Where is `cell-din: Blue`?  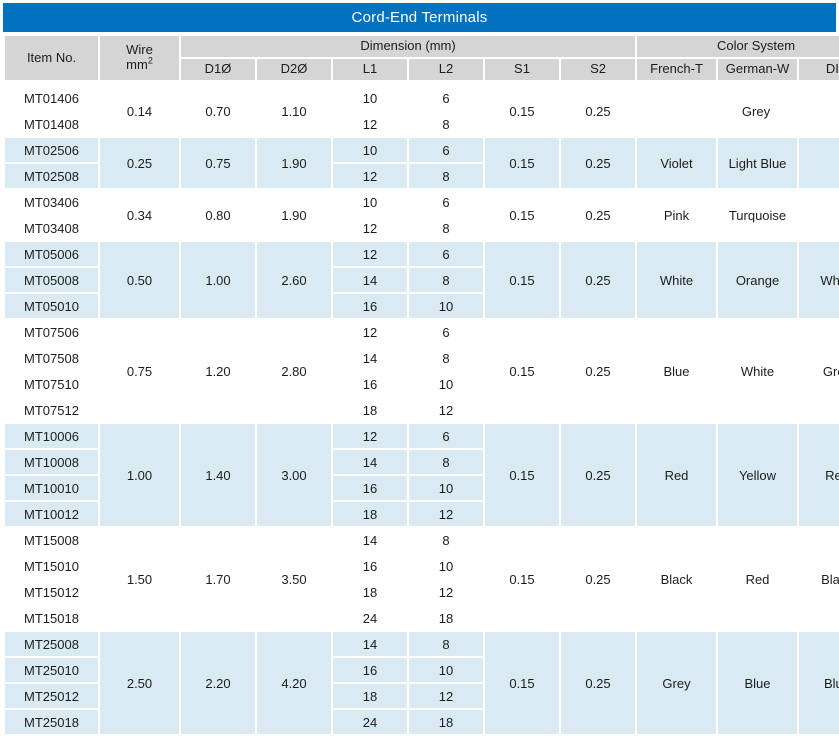
cell-din: Blue is located at coordinates (819, 683).